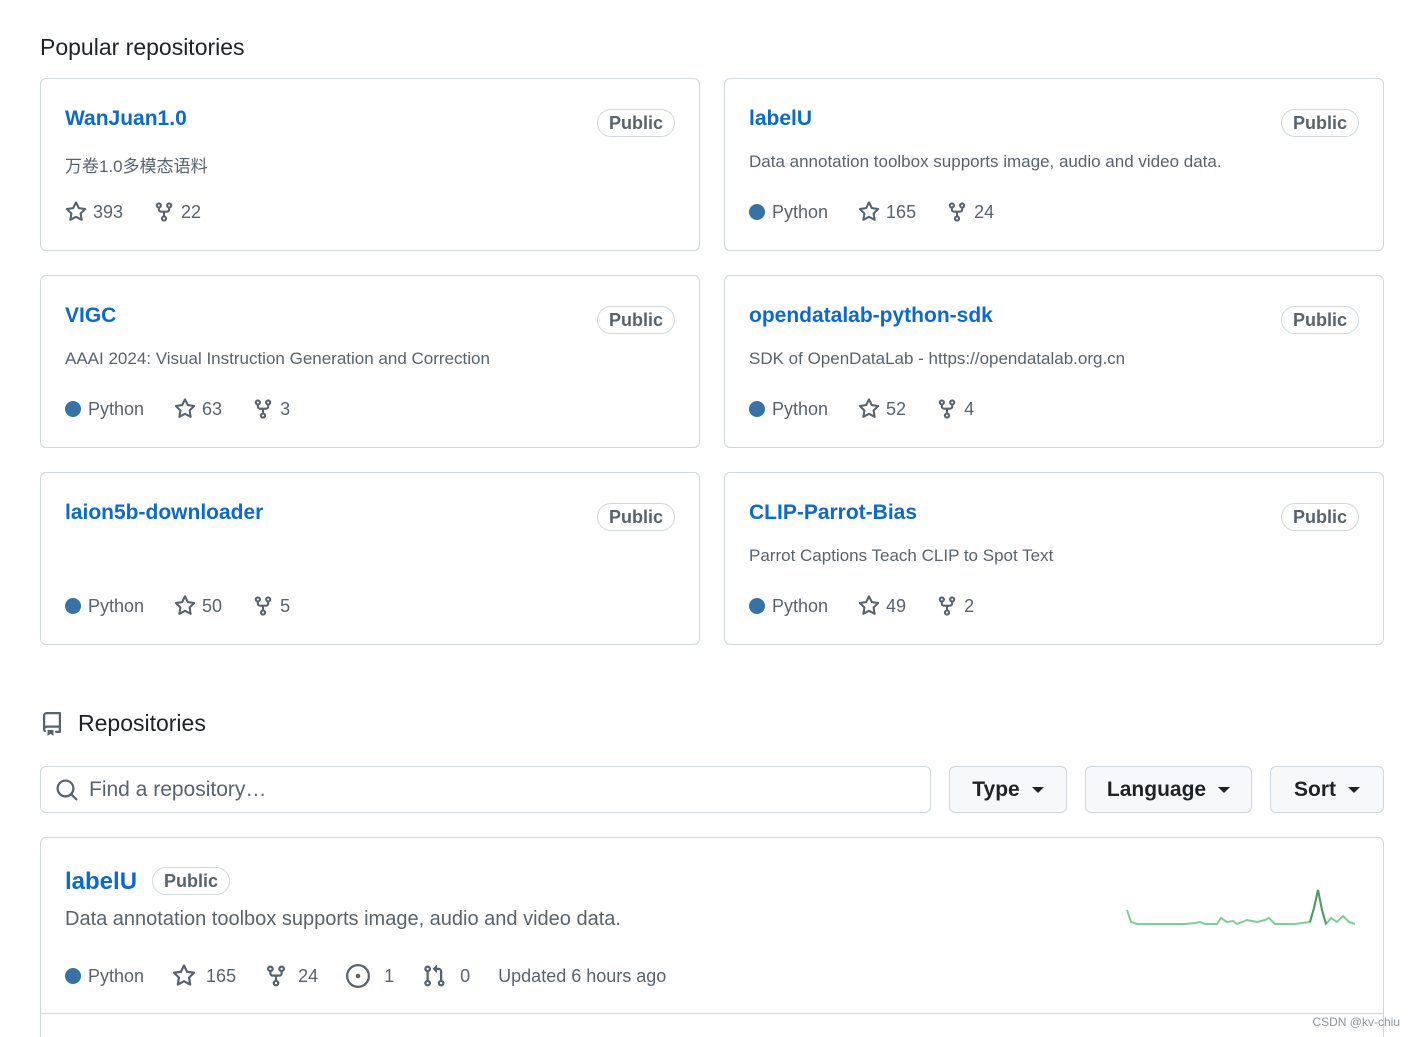 This screenshot has height=1037, width=1414. I want to click on language-filter-button: Language, so click(1168, 789).